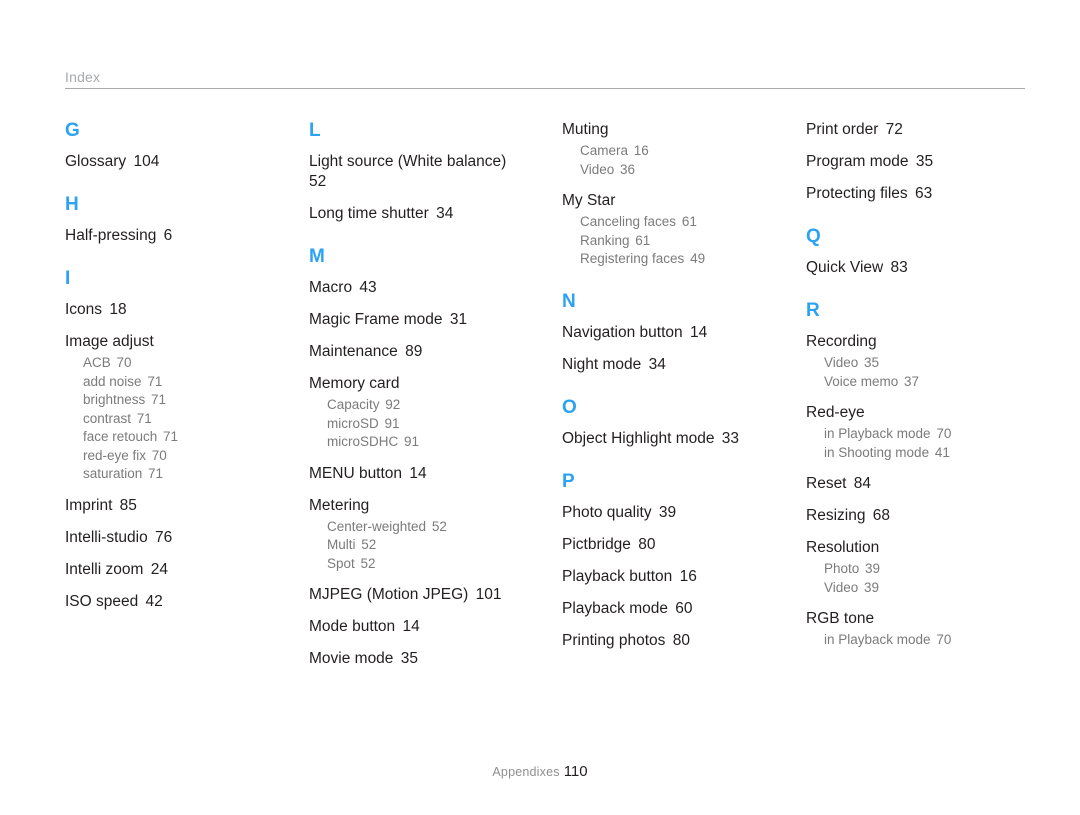 The height and width of the screenshot is (815, 1080). What do you see at coordinates (638, 438) in the screenshot?
I see `index-entry-label: Object Highlight mode` at bounding box center [638, 438].